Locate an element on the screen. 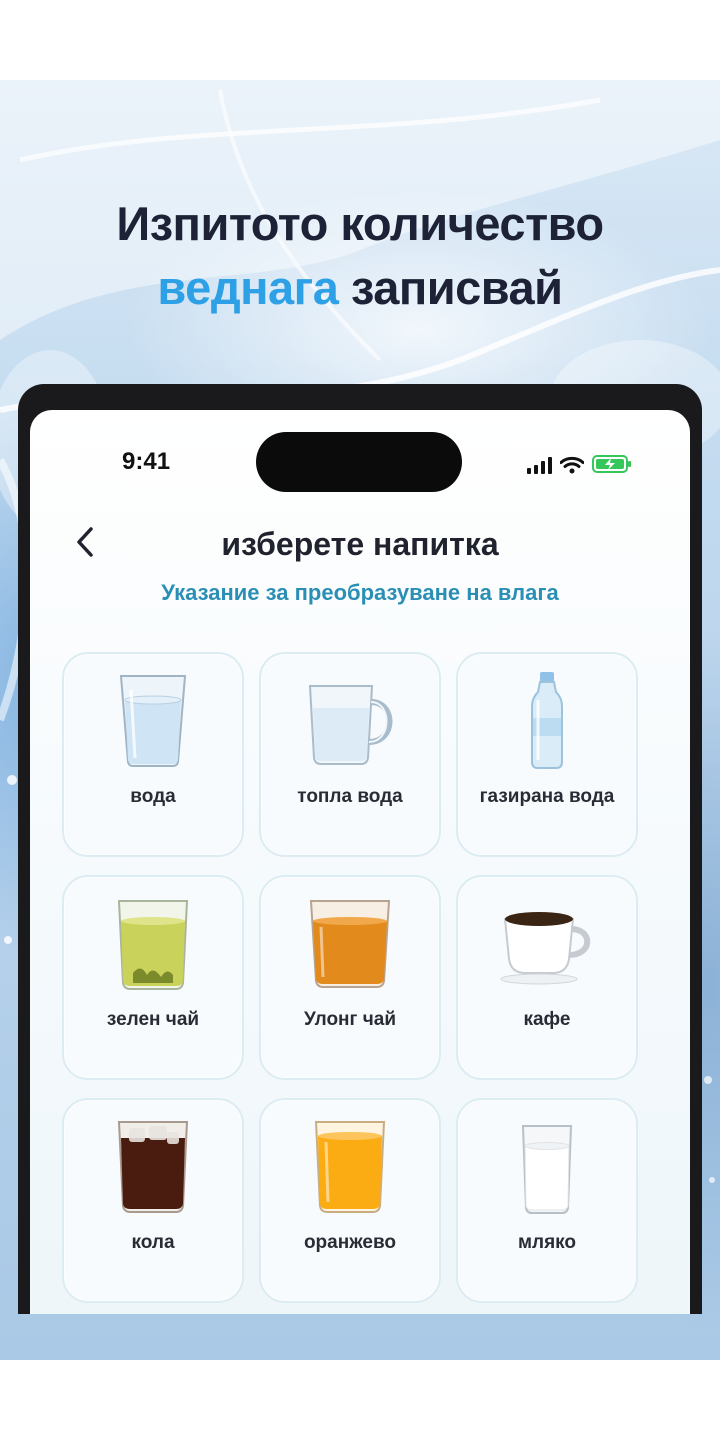 The height and width of the screenshot is (1440, 720). cola-glass-icon is located at coordinates (153, 1167).